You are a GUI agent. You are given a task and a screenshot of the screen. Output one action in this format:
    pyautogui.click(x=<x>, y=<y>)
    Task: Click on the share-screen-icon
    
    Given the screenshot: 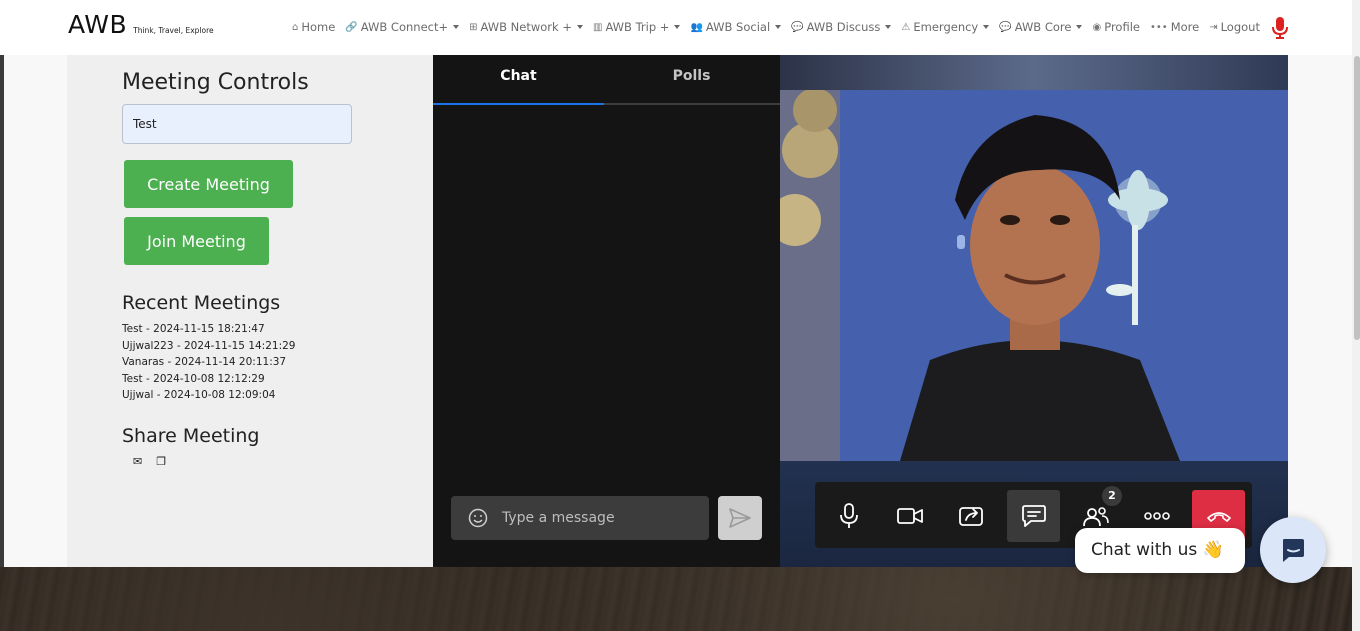 What is the action you would take?
    pyautogui.click(x=970, y=516)
    